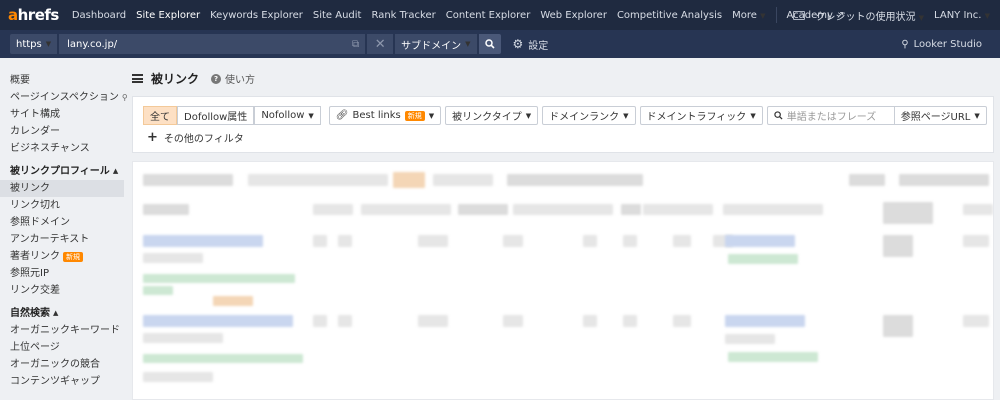  Describe the element at coordinates (62, 239) in the screenshot. I see `sidebar-item-anchors: アンカーテキスト` at that location.